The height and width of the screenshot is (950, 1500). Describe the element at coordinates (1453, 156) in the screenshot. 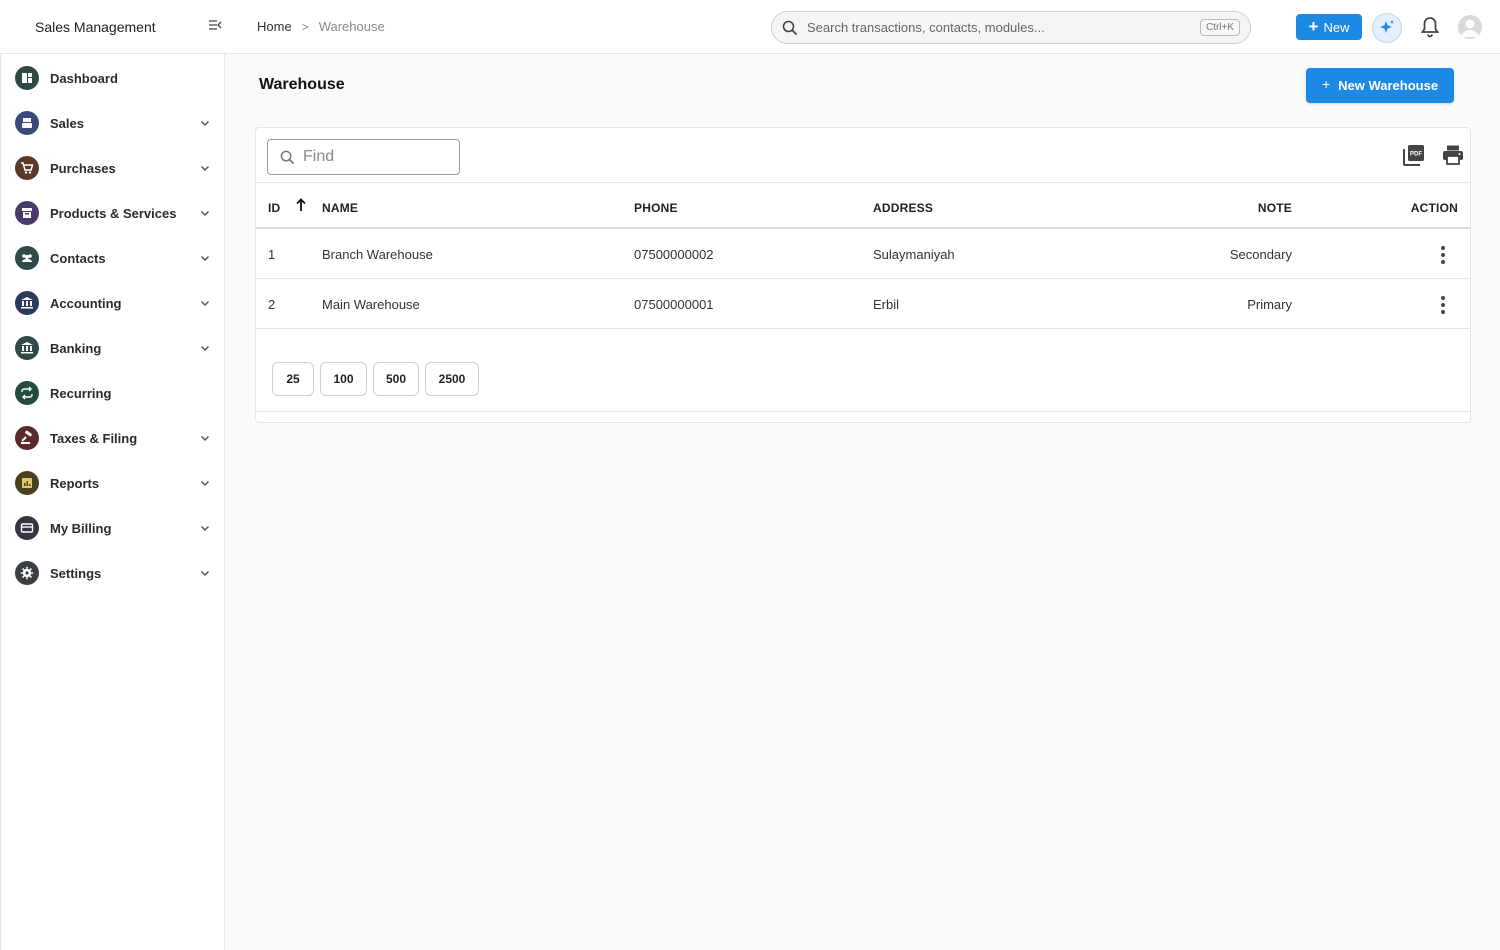

I see `print-icon` at that location.